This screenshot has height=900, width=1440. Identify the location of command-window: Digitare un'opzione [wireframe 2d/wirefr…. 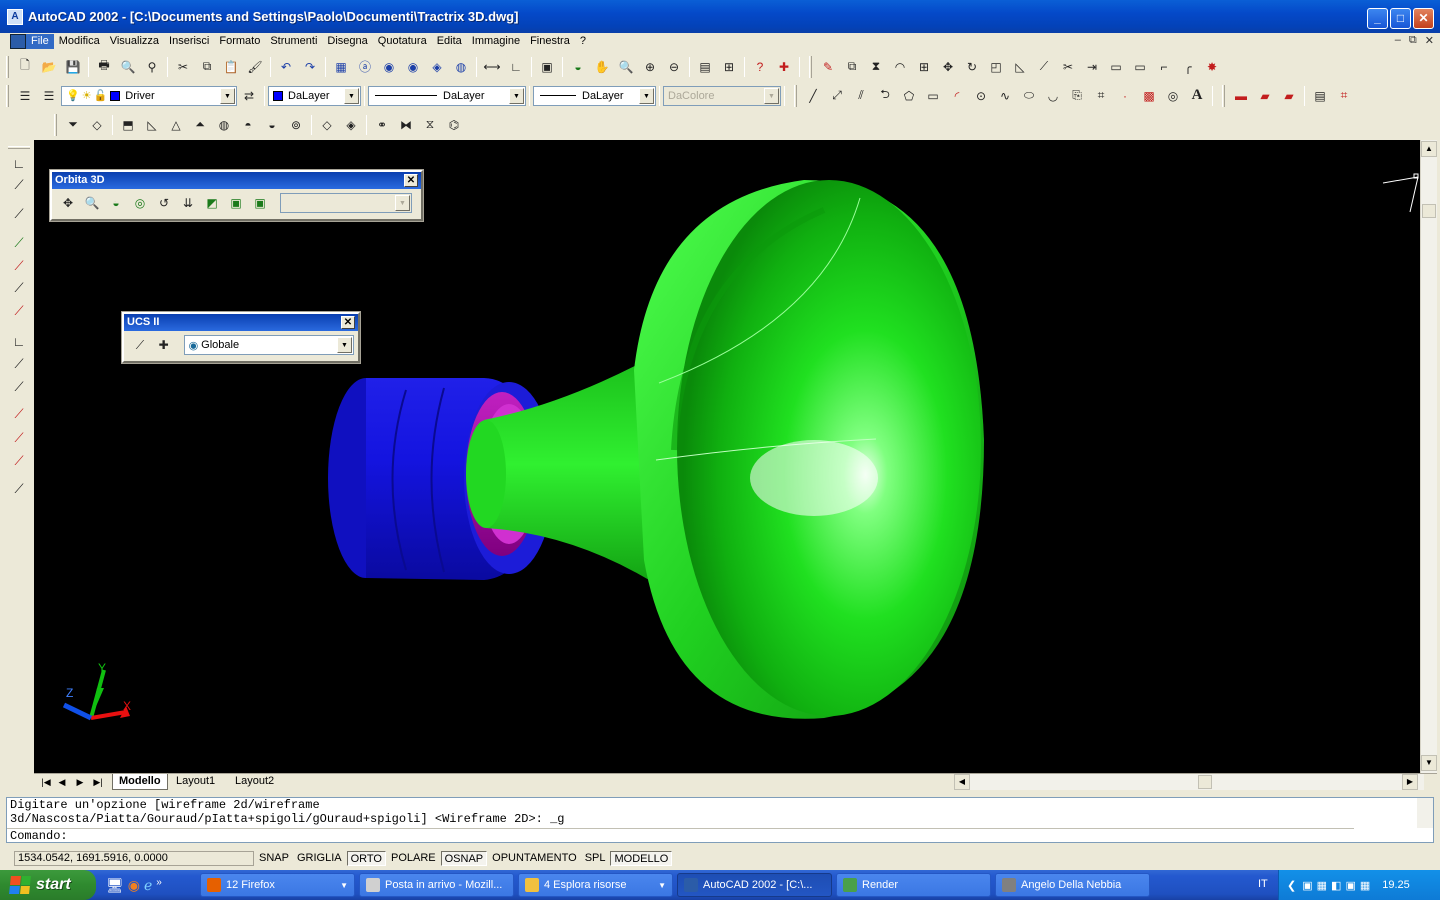
(720, 820).